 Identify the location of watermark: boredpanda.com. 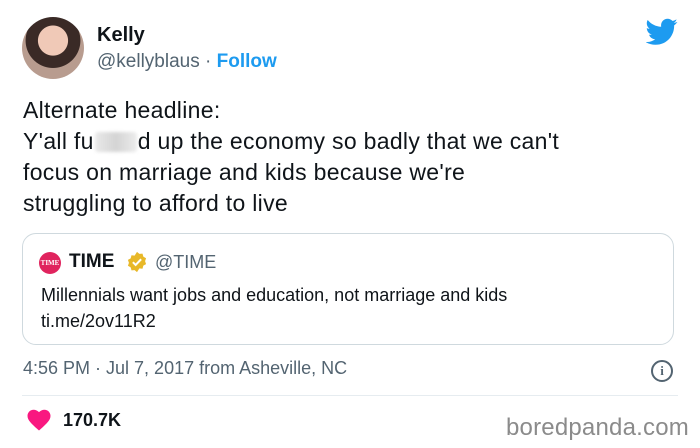
(597, 427).